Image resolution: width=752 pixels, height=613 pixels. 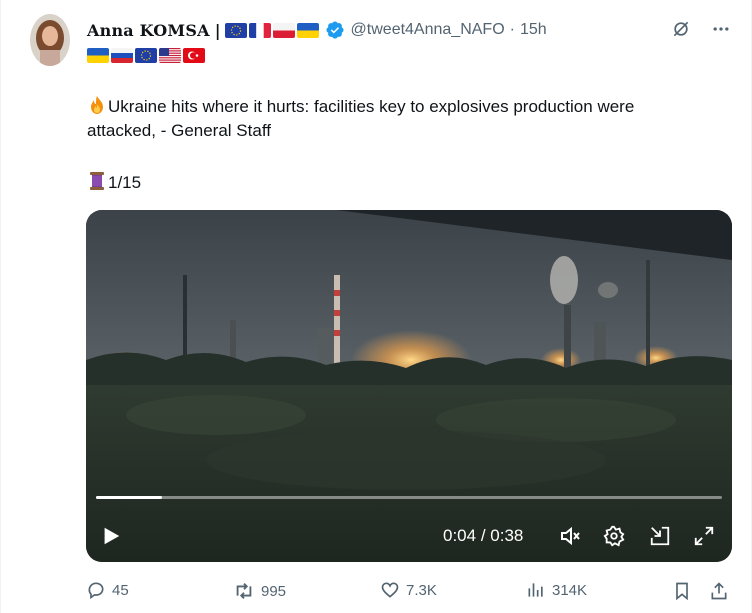 I want to click on russia-flag-icon, so click(x=122, y=55).